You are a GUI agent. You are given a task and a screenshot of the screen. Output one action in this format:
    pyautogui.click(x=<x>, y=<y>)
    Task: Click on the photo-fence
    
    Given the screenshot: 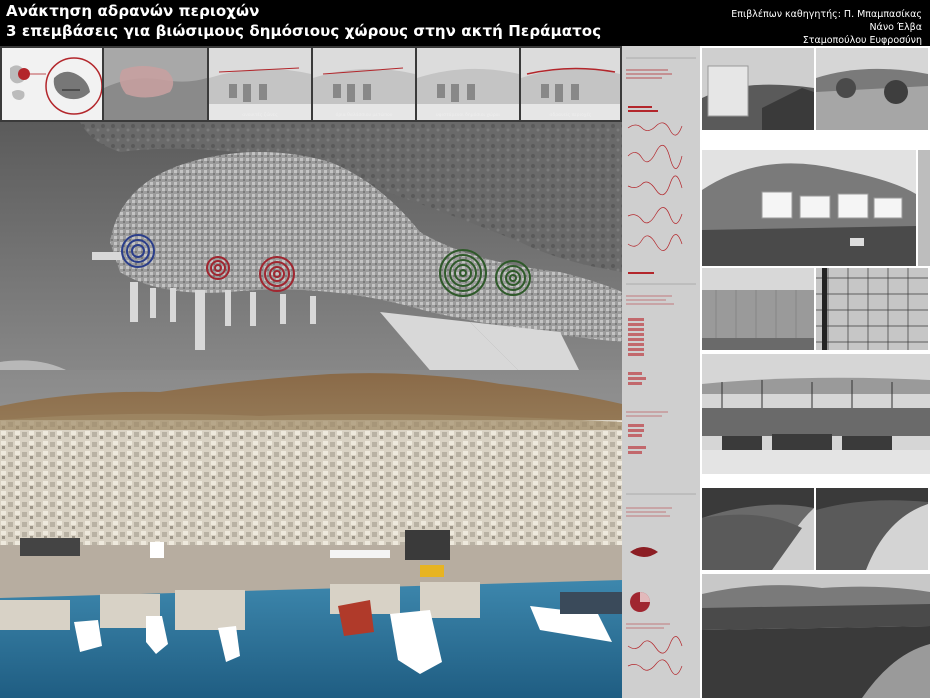 What is the action you would take?
    pyautogui.click(x=872, y=309)
    